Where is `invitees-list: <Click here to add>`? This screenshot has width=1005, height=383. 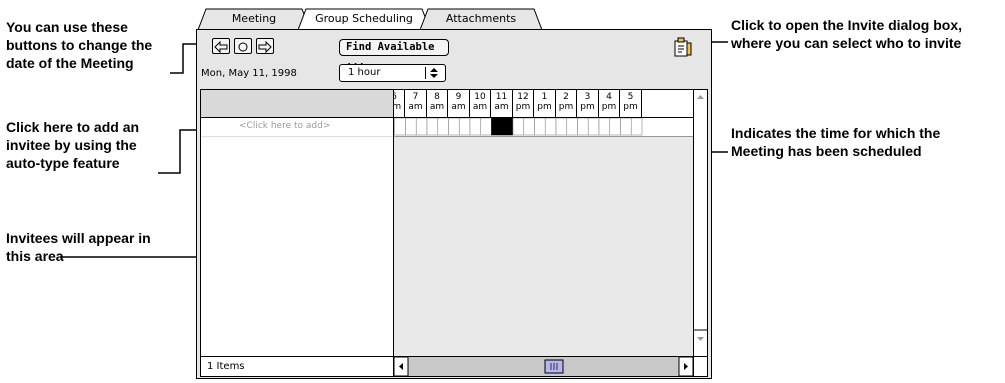 invitees-list: <Click here to add> is located at coordinates (297, 237).